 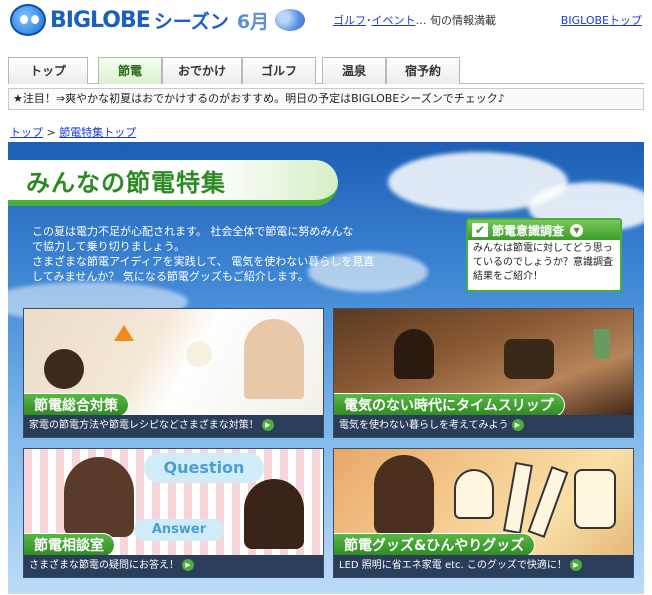 I want to click on card-caption-text: 家電の節電方法や節電レシピなどさまざまな対策！, so click(x=144, y=425).